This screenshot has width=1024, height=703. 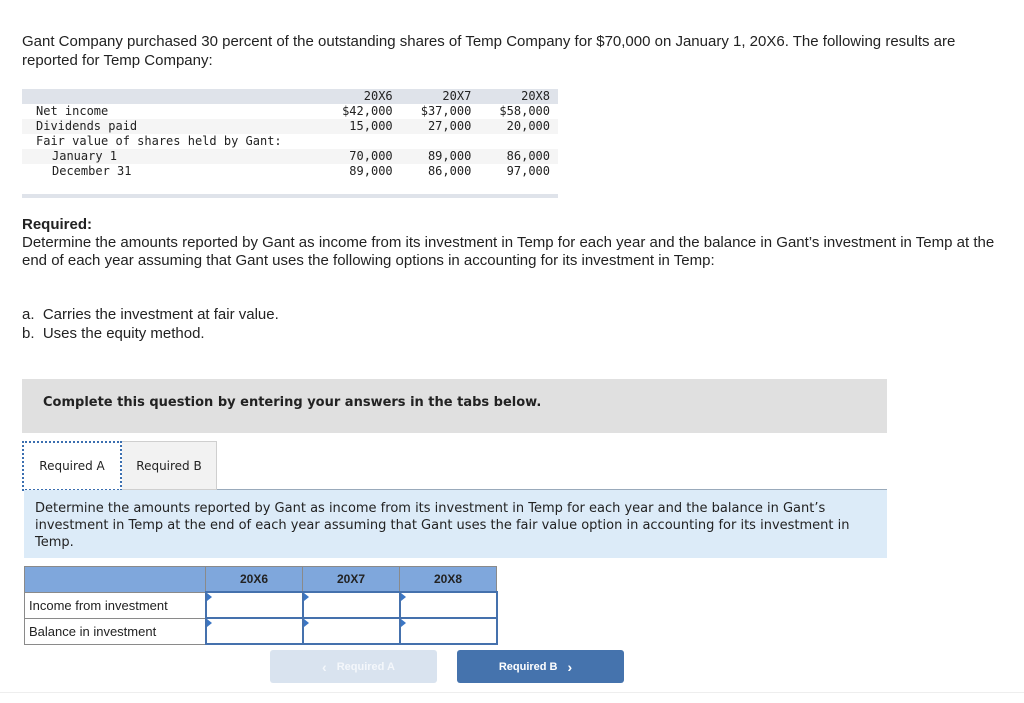 What do you see at coordinates (361, 126) in the screenshot?
I see `cell: 15,000` at bounding box center [361, 126].